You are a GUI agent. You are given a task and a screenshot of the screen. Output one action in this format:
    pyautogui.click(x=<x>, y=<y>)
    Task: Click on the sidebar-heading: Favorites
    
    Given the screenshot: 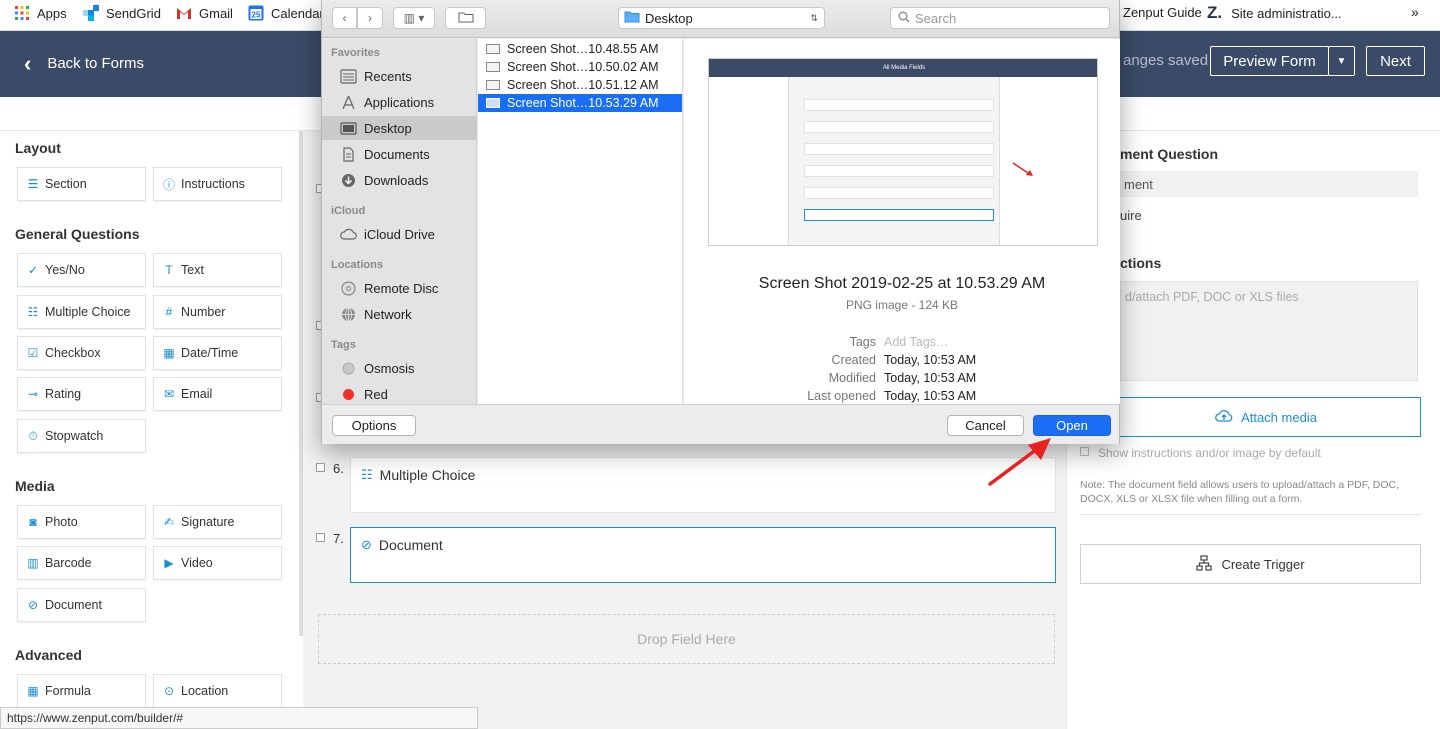 What is the action you would take?
    pyautogui.click(x=355, y=53)
    